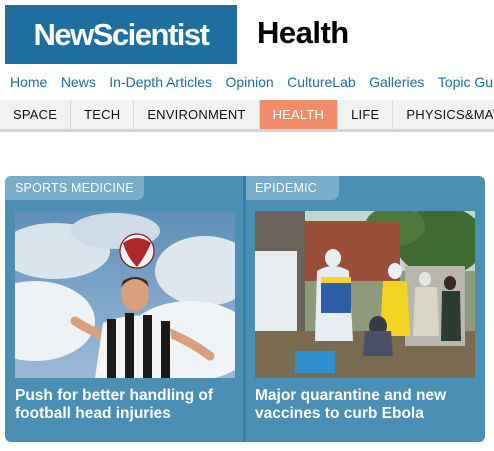 This screenshot has height=451, width=494. I want to click on nav-link-opinion: Opinion, so click(249, 82).